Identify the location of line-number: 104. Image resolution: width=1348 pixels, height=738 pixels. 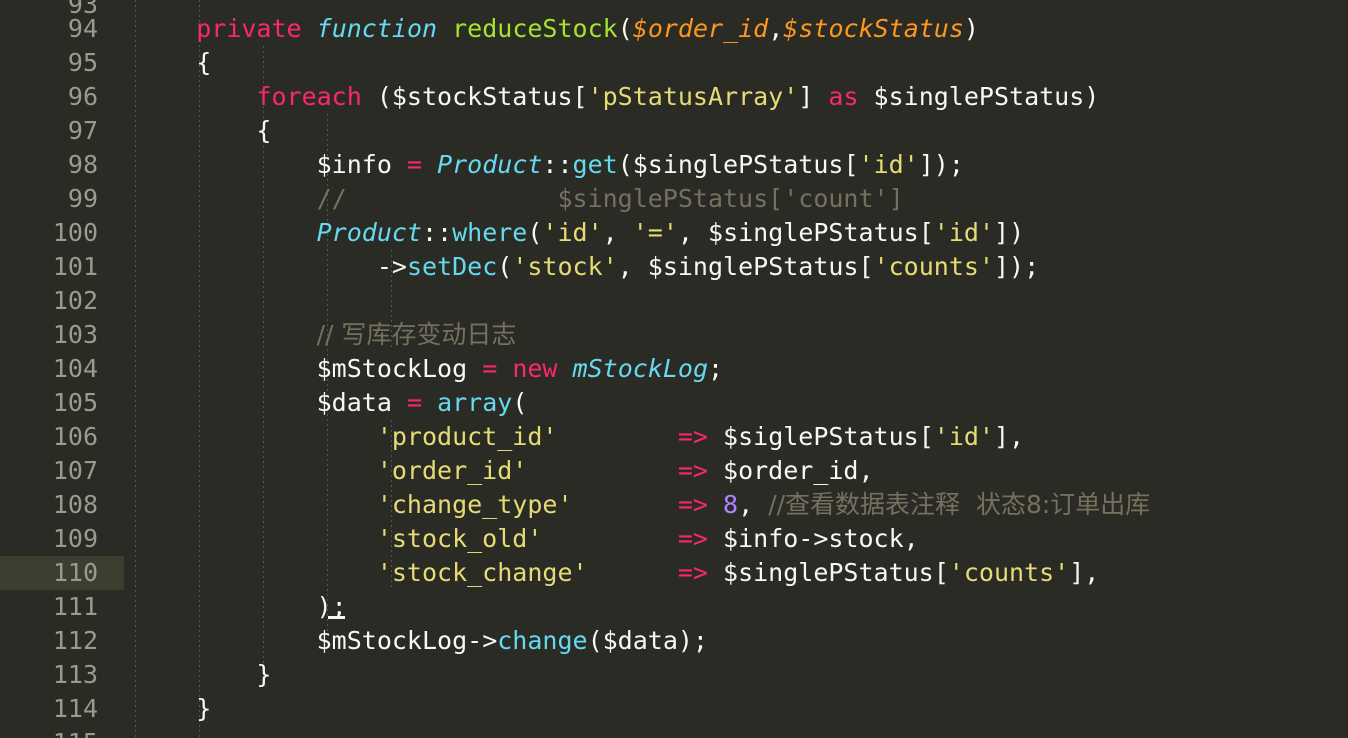
(75, 368).